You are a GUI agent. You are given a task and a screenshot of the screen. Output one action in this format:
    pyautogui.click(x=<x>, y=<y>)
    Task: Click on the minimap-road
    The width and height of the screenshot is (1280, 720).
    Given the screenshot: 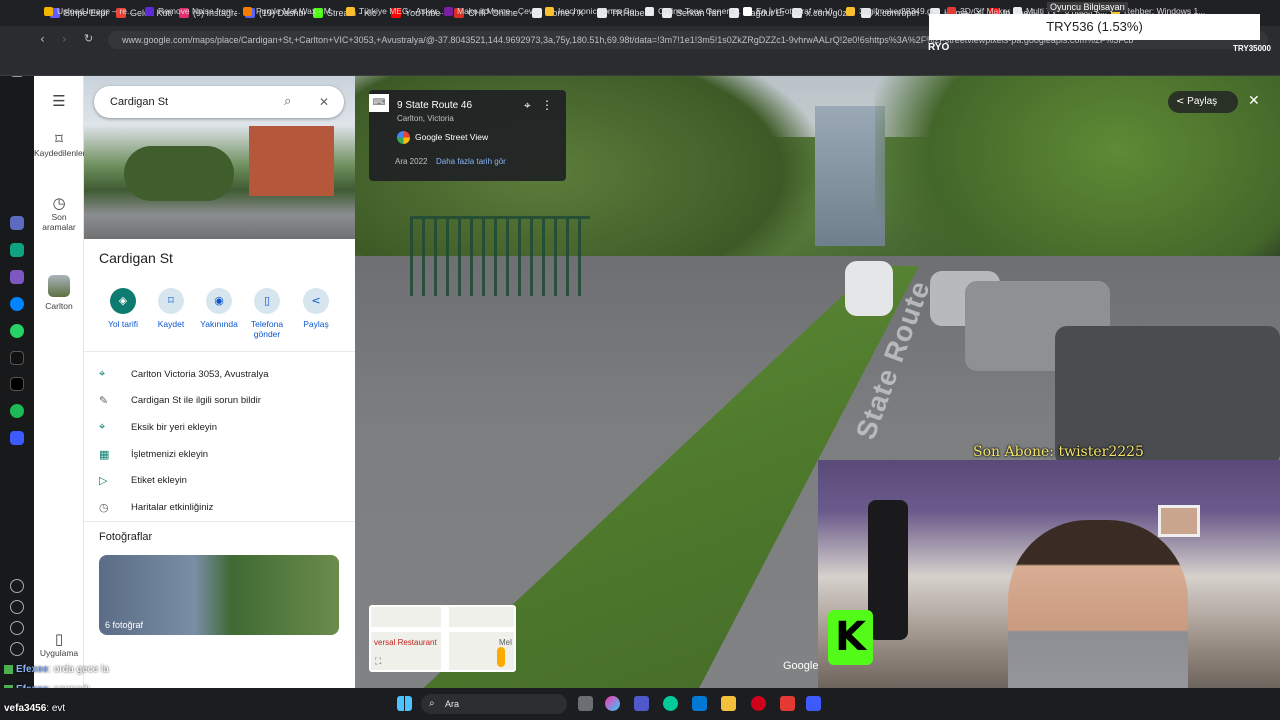 What is the action you would take?
    pyautogui.click(x=445, y=638)
    